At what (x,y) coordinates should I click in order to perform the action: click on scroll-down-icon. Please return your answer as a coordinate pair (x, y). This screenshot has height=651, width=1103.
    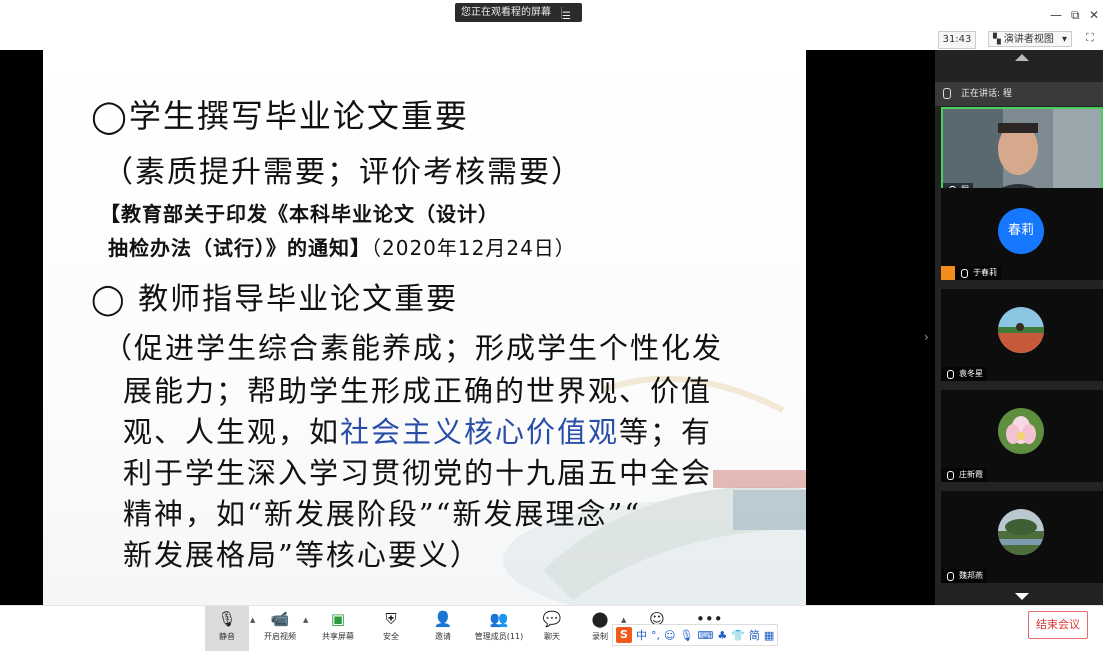
    Looking at the image, I should click on (1022, 596).